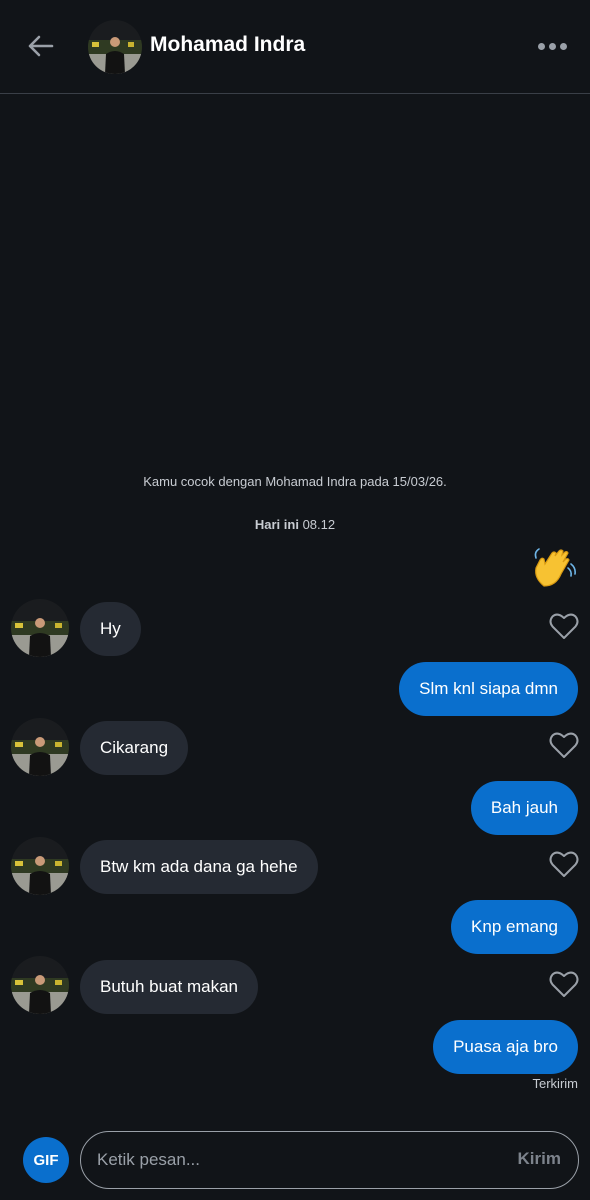 The height and width of the screenshot is (1200, 590). What do you see at coordinates (115, 47) in the screenshot?
I see `contact-avatar` at bounding box center [115, 47].